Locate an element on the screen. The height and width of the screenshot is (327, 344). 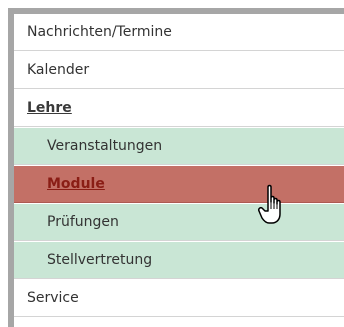
menu-item-label: Nachrichten/Termine is located at coordinates (99, 32).